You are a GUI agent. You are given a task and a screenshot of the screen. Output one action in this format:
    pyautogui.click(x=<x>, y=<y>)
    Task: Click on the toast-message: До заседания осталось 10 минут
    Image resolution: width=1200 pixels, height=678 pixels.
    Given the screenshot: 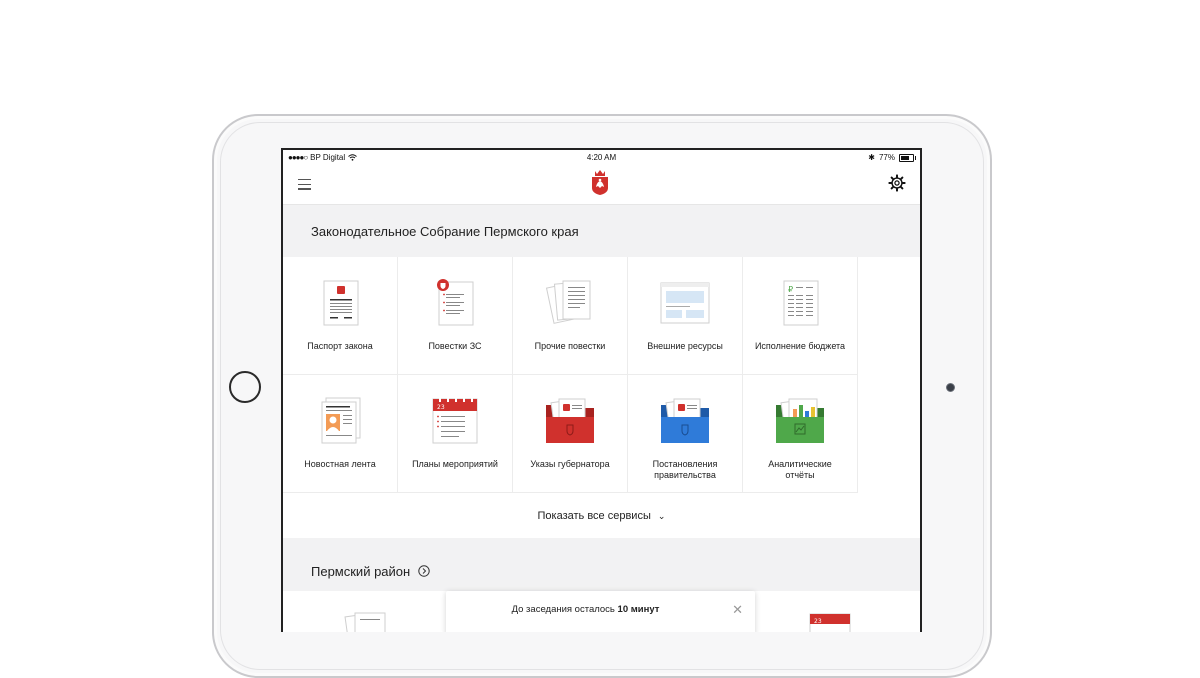 What is the action you would take?
    pyautogui.click(x=585, y=609)
    